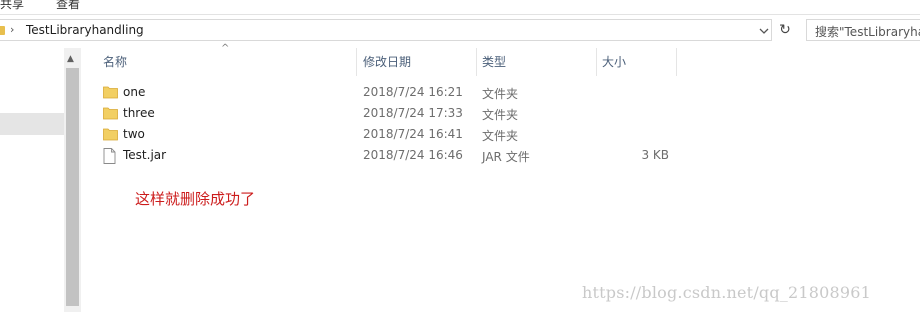 The height and width of the screenshot is (312, 920). I want to click on column-header-size: 大小, so click(614, 62).